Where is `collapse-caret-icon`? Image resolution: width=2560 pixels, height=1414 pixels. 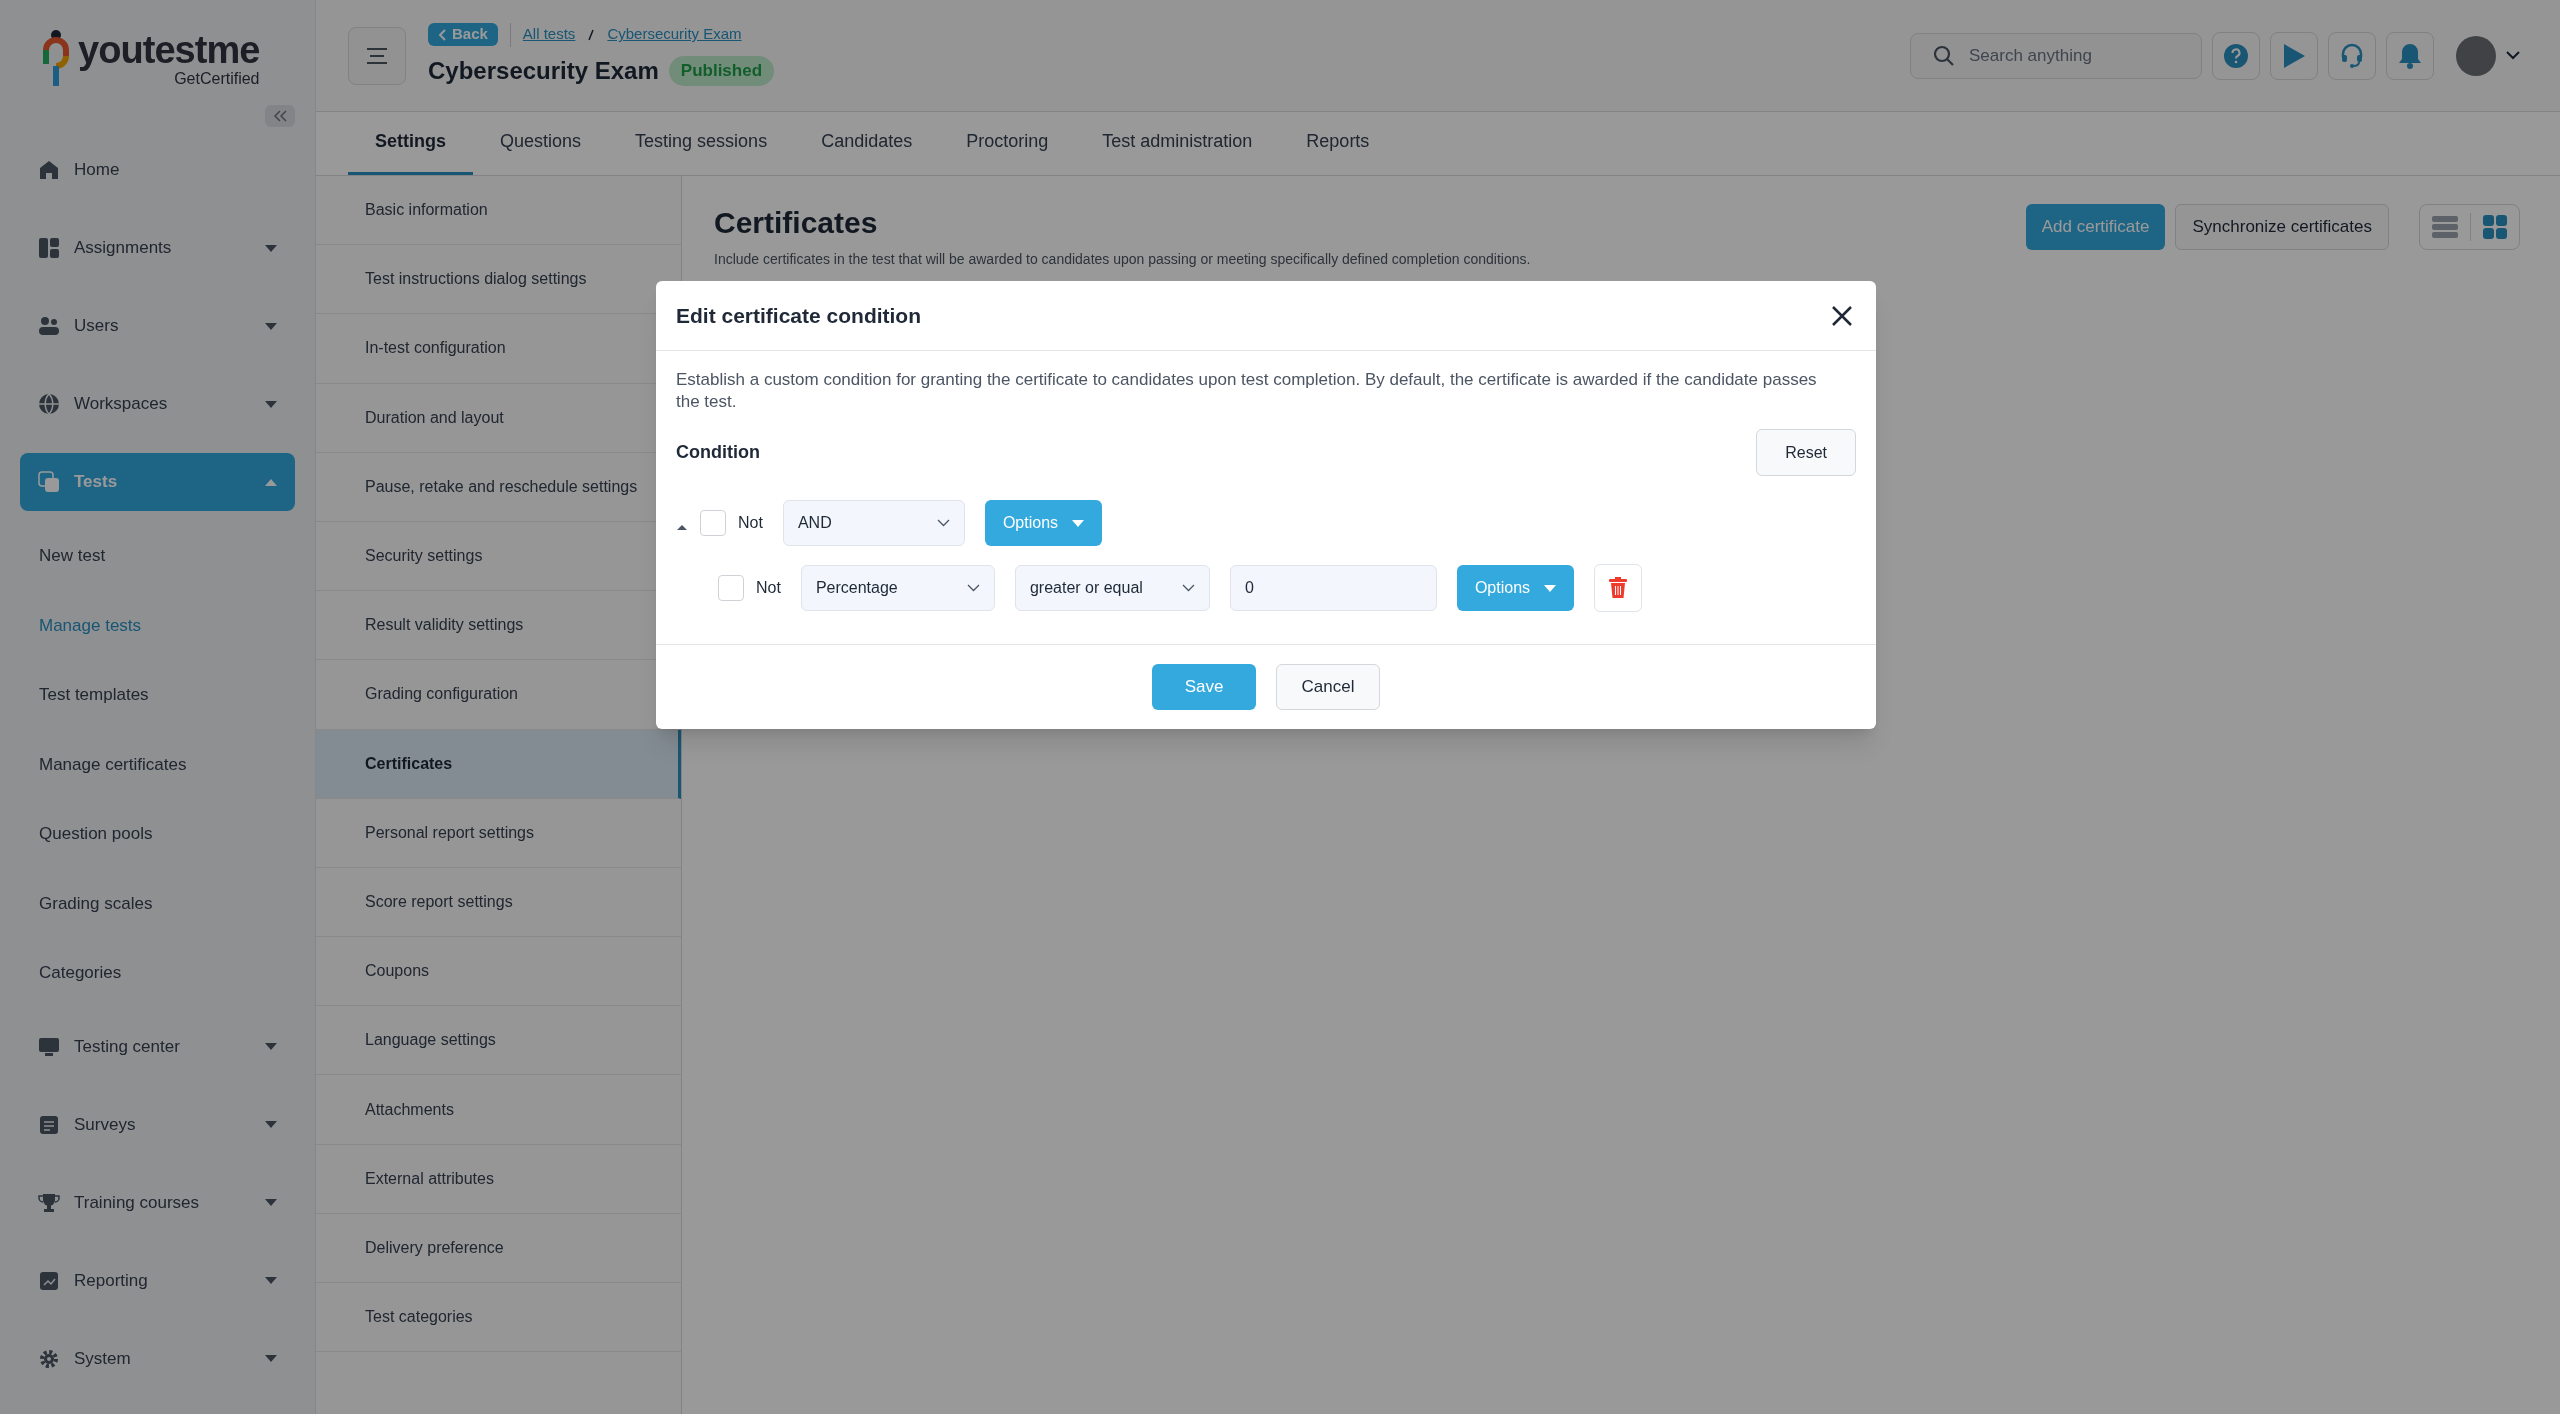
collapse-caret-icon is located at coordinates (682, 527).